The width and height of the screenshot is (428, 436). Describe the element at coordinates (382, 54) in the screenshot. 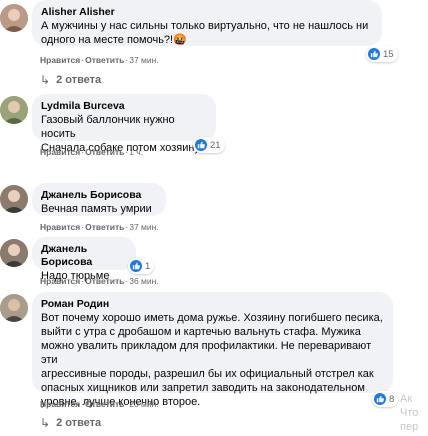

I see `reaction-count: 15` at that location.